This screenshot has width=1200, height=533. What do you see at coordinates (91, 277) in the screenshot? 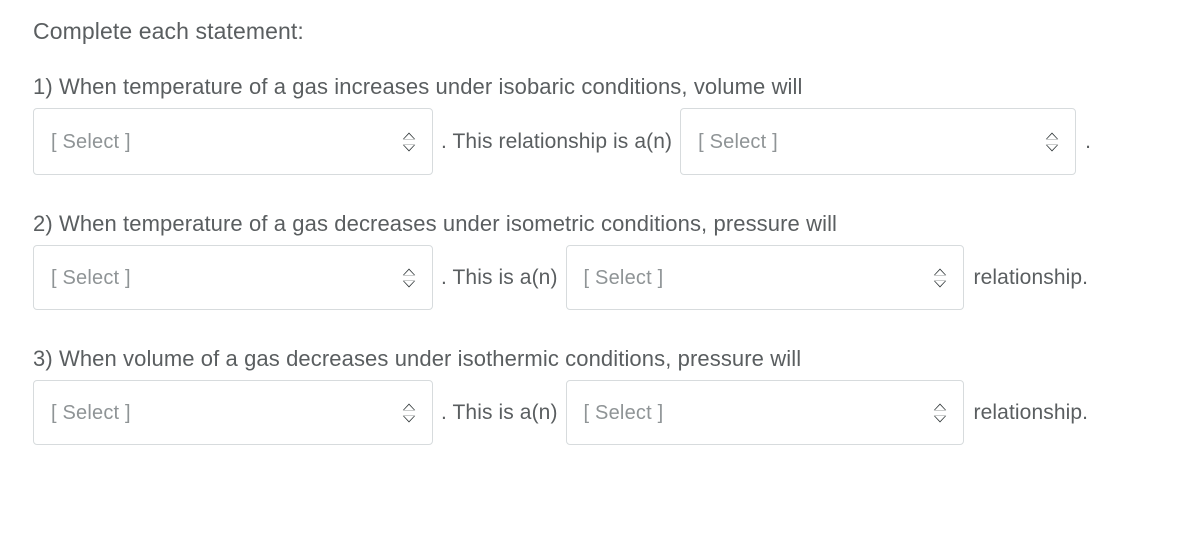
I see `select-2a-value: [ Select ]` at bounding box center [91, 277].